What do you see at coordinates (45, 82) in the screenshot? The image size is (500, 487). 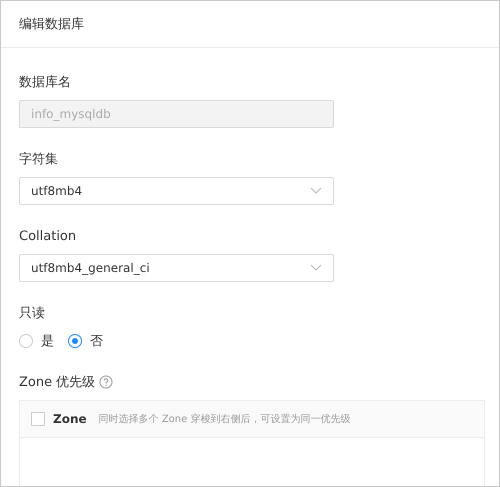 I see `field-label: 数据库名` at bounding box center [45, 82].